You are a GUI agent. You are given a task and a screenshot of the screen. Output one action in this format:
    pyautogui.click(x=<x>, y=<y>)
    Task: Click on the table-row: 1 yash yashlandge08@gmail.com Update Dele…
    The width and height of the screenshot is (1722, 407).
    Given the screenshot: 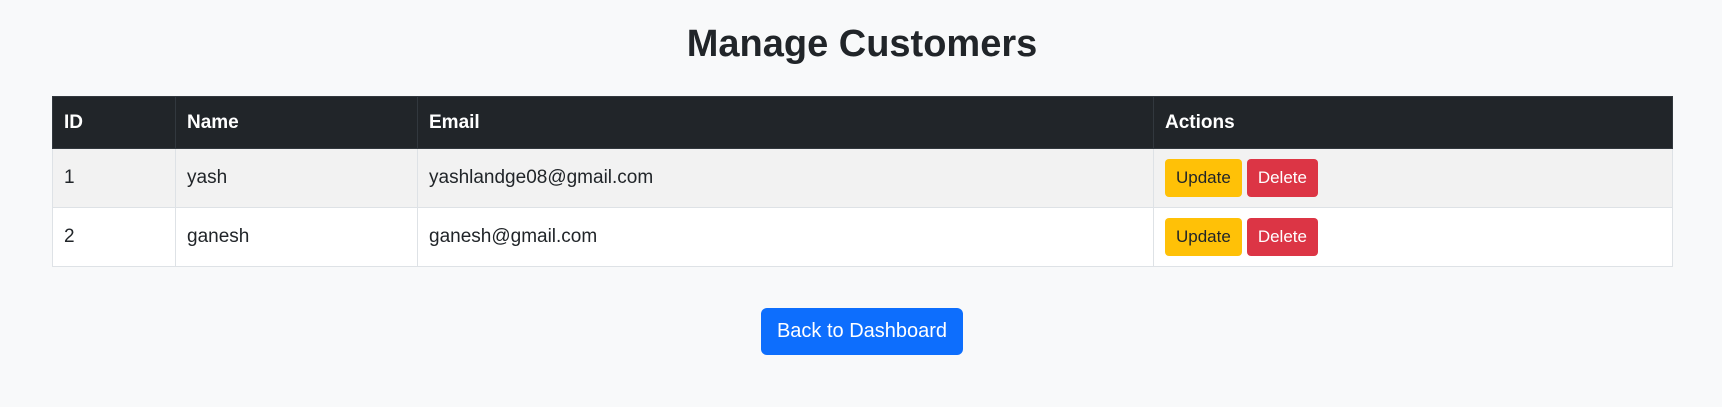 What is the action you would take?
    pyautogui.click(x=862, y=178)
    